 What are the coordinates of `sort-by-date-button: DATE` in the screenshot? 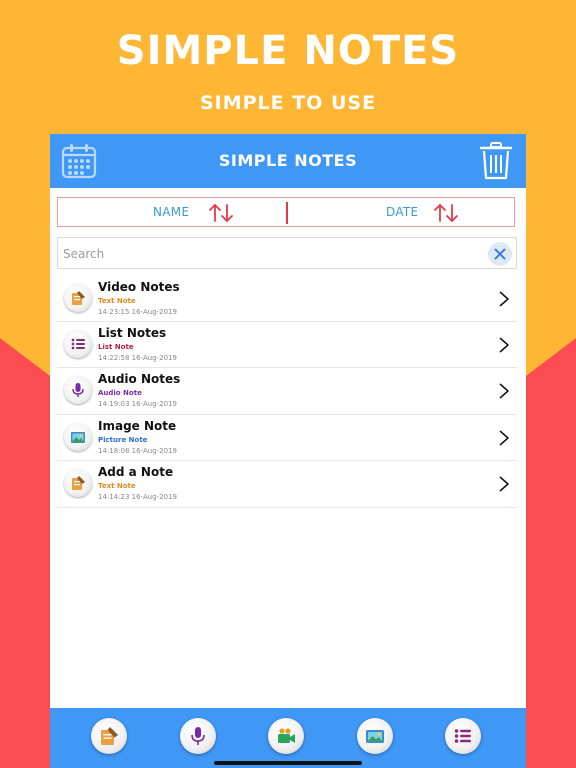 It's located at (401, 213).